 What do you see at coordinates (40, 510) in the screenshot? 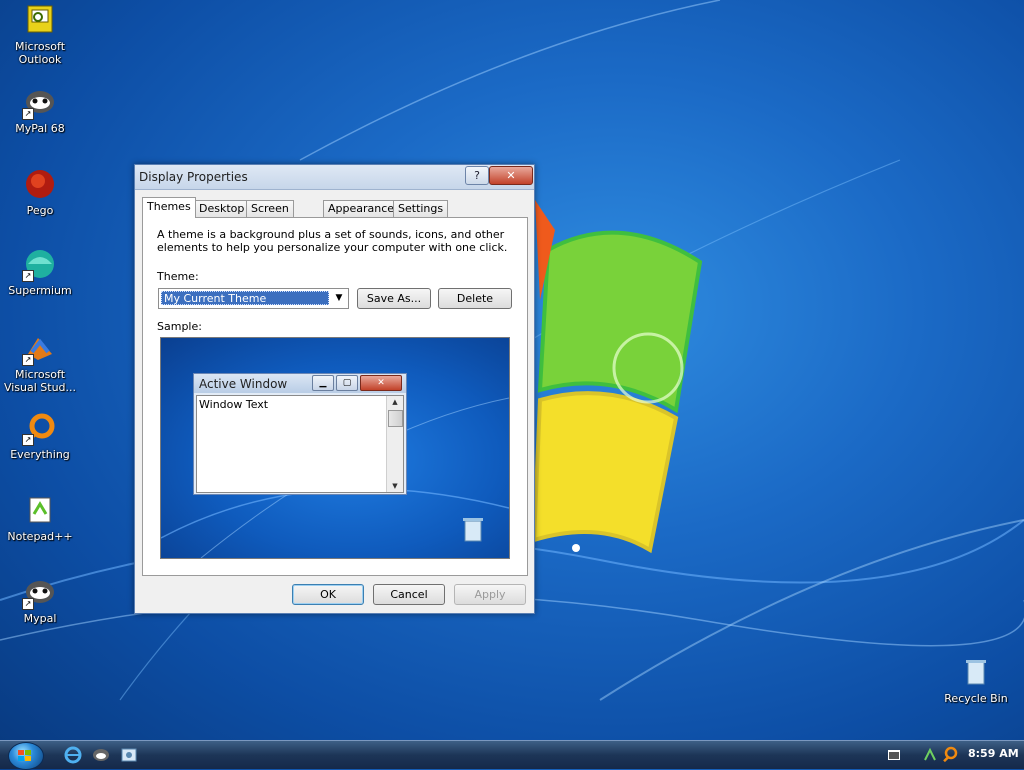
I see `notepadpp-icon` at bounding box center [40, 510].